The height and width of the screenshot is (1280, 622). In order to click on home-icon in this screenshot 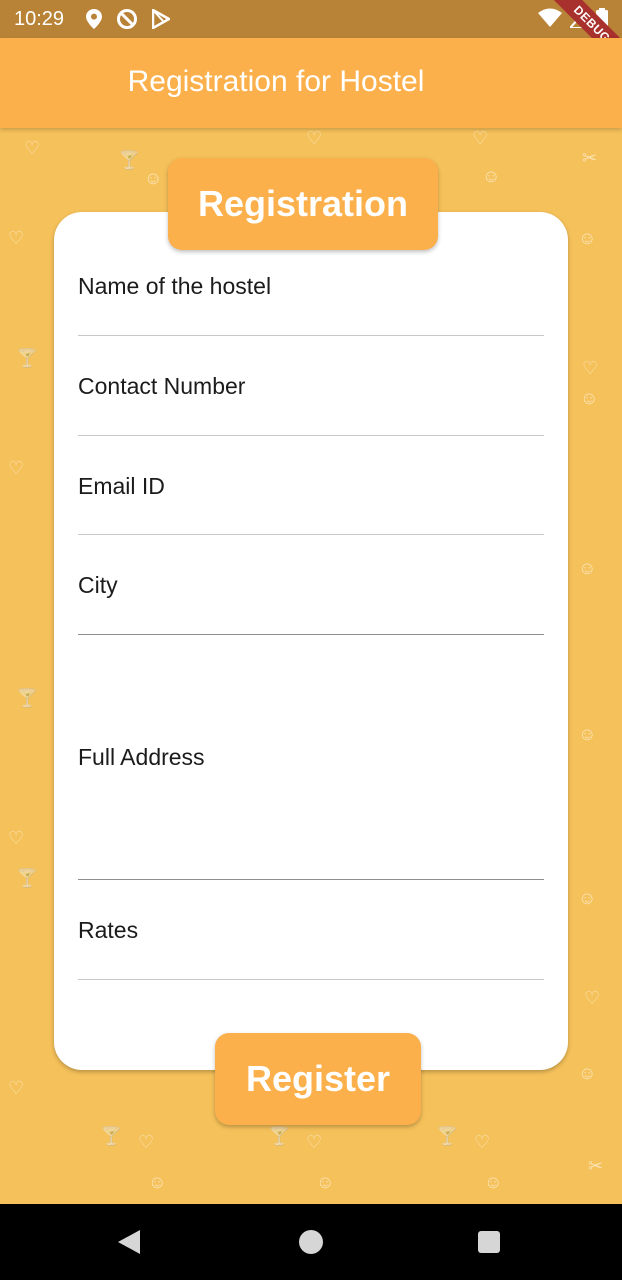, I will do `click(311, 1242)`.